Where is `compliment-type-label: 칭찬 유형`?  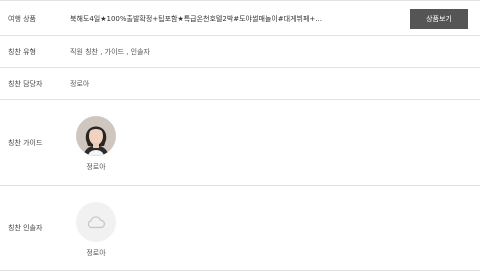 compliment-type-label: 칭찬 유형 is located at coordinates (22, 52).